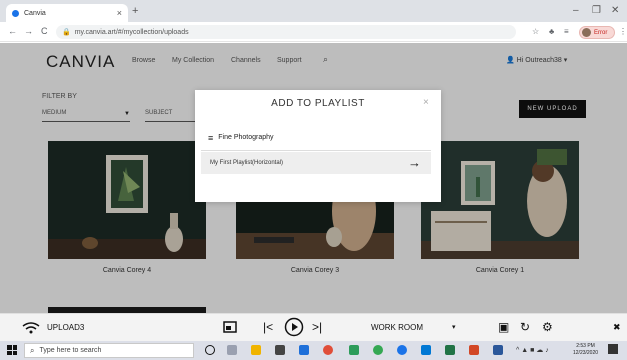 Image resolution: width=627 pixels, height=360 pixels. Describe the element at coordinates (15, 13) in the screenshot. I see `canvia-favicon-icon` at that location.